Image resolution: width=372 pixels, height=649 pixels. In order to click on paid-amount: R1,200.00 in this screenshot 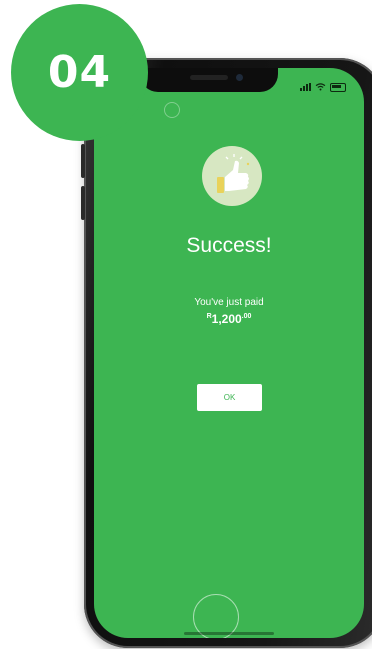, I will do `click(229, 319)`.